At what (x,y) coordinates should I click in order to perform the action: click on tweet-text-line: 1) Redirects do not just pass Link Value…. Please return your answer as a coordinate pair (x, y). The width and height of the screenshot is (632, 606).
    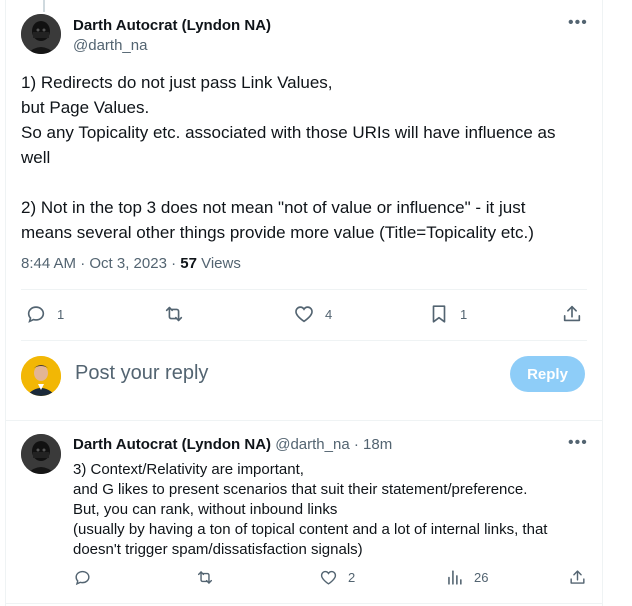
    Looking at the image, I should click on (177, 82).